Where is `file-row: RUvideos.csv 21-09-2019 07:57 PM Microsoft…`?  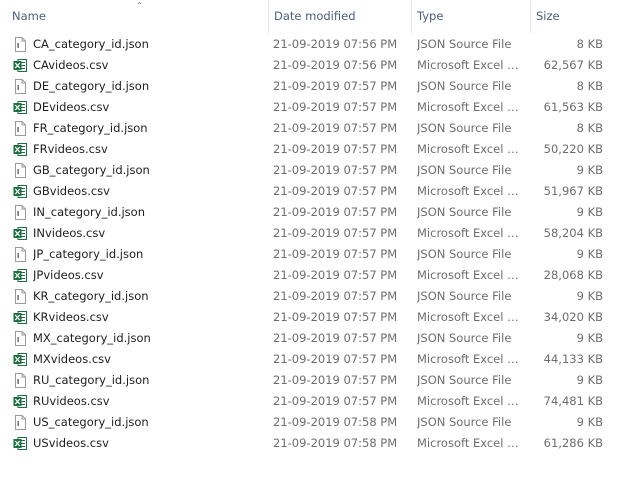
file-row: RUvideos.csv 21-09-2019 07:57 PM Microsoft… is located at coordinates (305, 401).